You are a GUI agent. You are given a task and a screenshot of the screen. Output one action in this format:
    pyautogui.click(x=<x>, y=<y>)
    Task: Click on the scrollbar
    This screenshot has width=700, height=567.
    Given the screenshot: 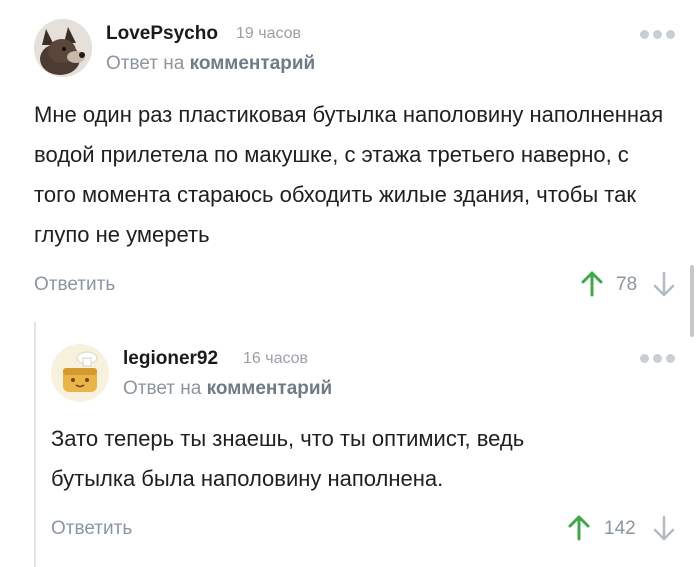 What is the action you would take?
    pyautogui.click(x=692, y=301)
    